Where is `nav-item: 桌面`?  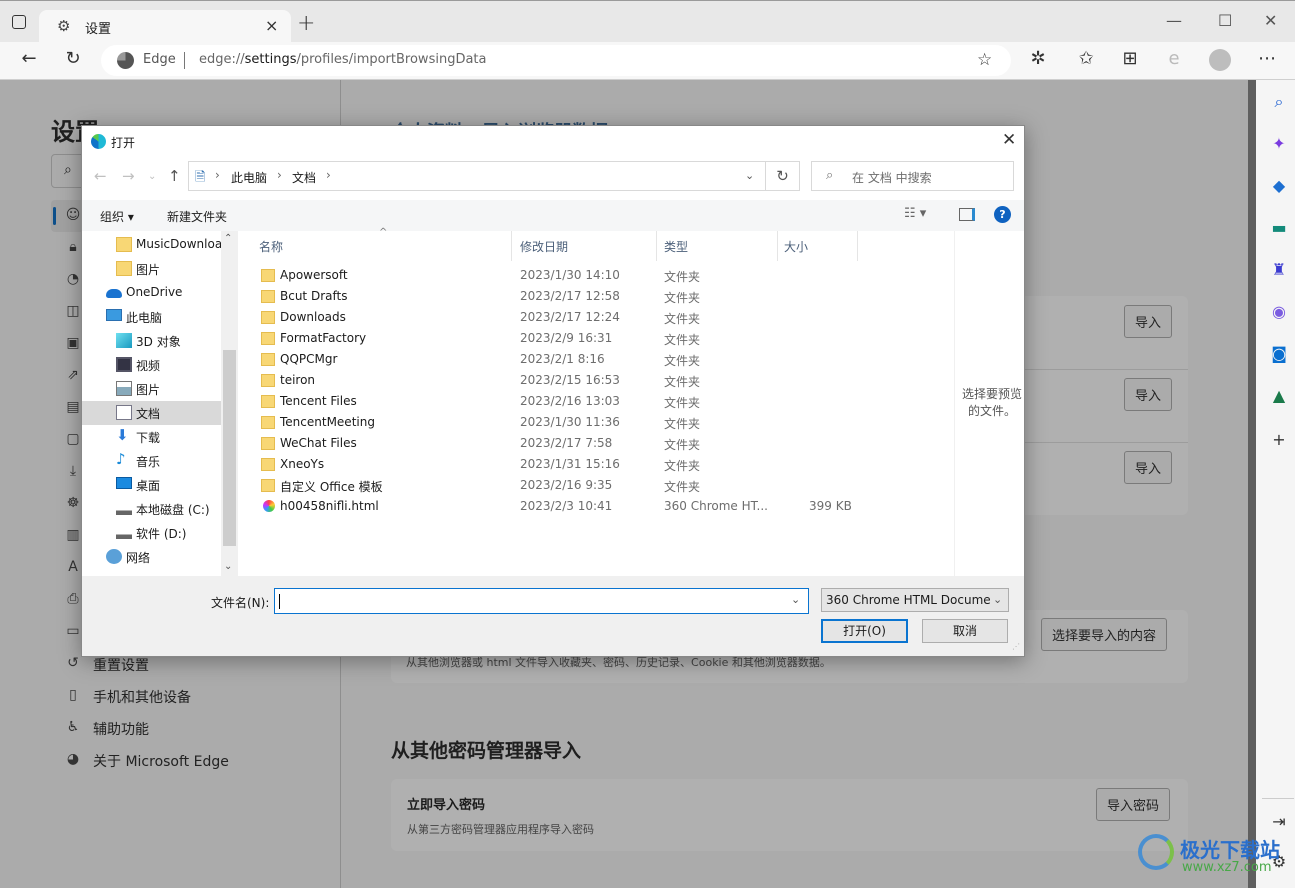 nav-item: 桌面 is located at coordinates (152, 485).